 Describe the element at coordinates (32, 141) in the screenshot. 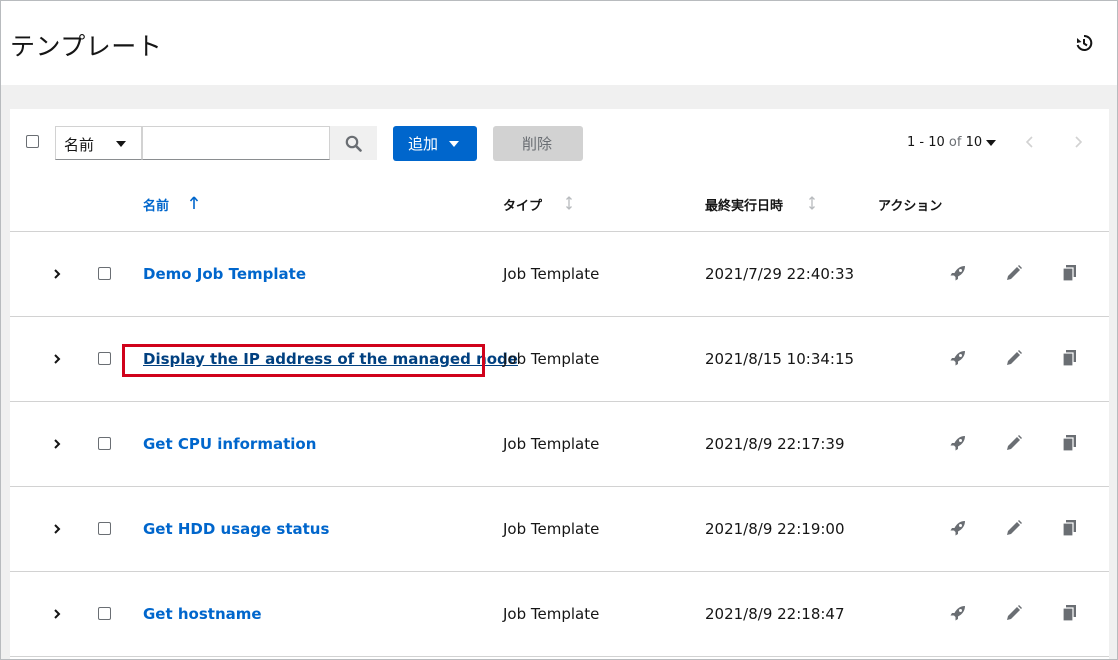

I see `select-all-checkbox` at that location.